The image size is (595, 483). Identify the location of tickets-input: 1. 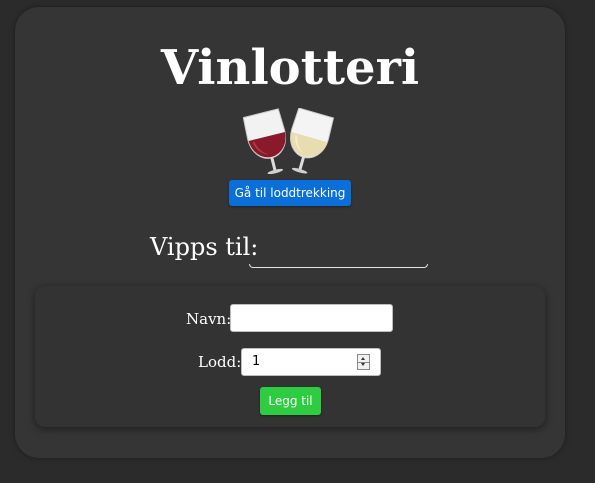
(311, 362).